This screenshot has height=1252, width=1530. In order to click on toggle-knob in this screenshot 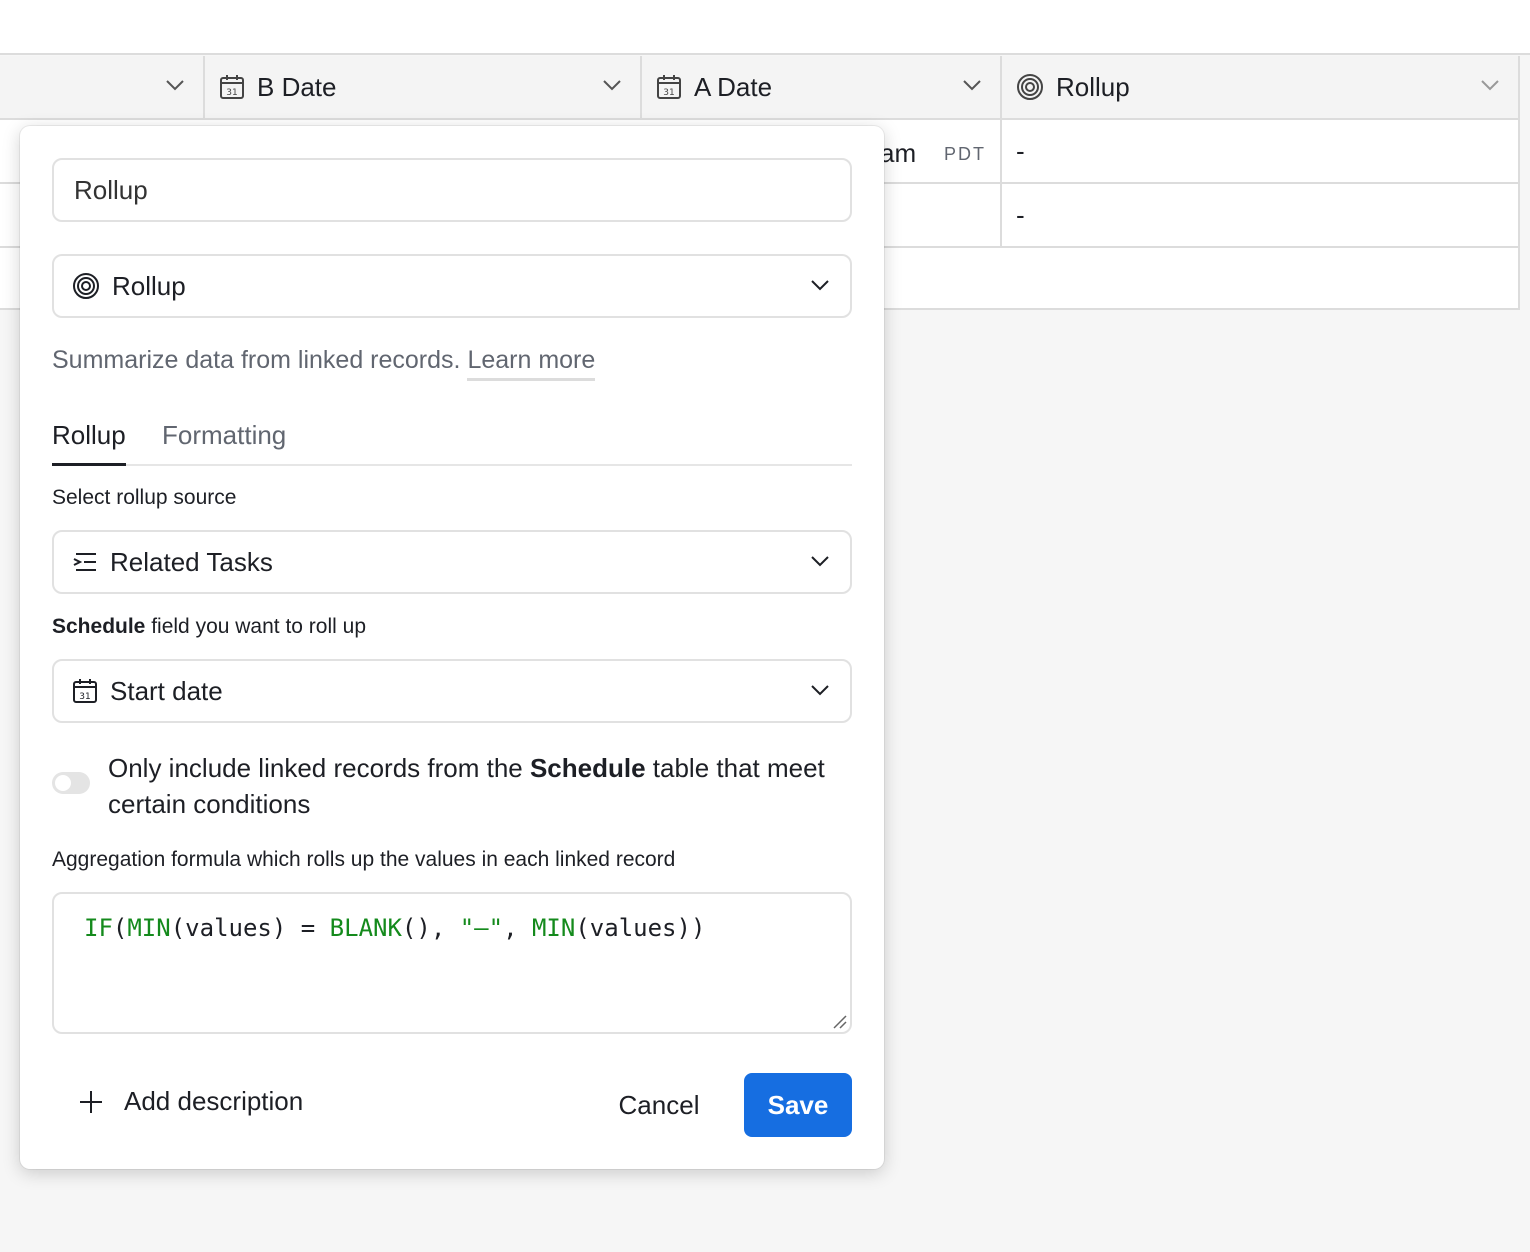, I will do `click(63, 783)`.